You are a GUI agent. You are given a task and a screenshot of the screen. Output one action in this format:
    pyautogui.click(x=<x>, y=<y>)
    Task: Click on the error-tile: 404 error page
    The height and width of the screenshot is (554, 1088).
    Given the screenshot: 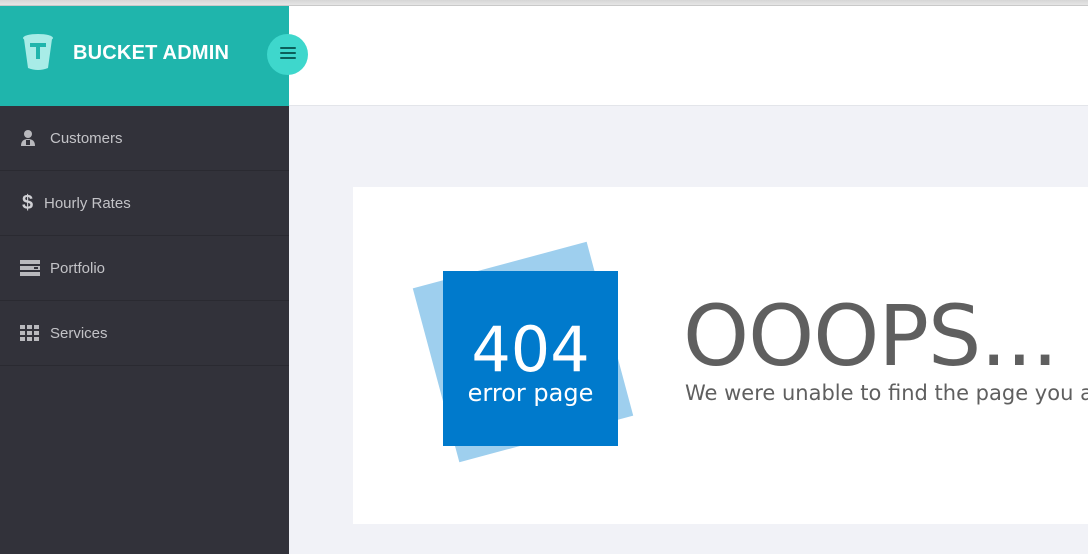 What is the action you would take?
    pyautogui.click(x=530, y=358)
    